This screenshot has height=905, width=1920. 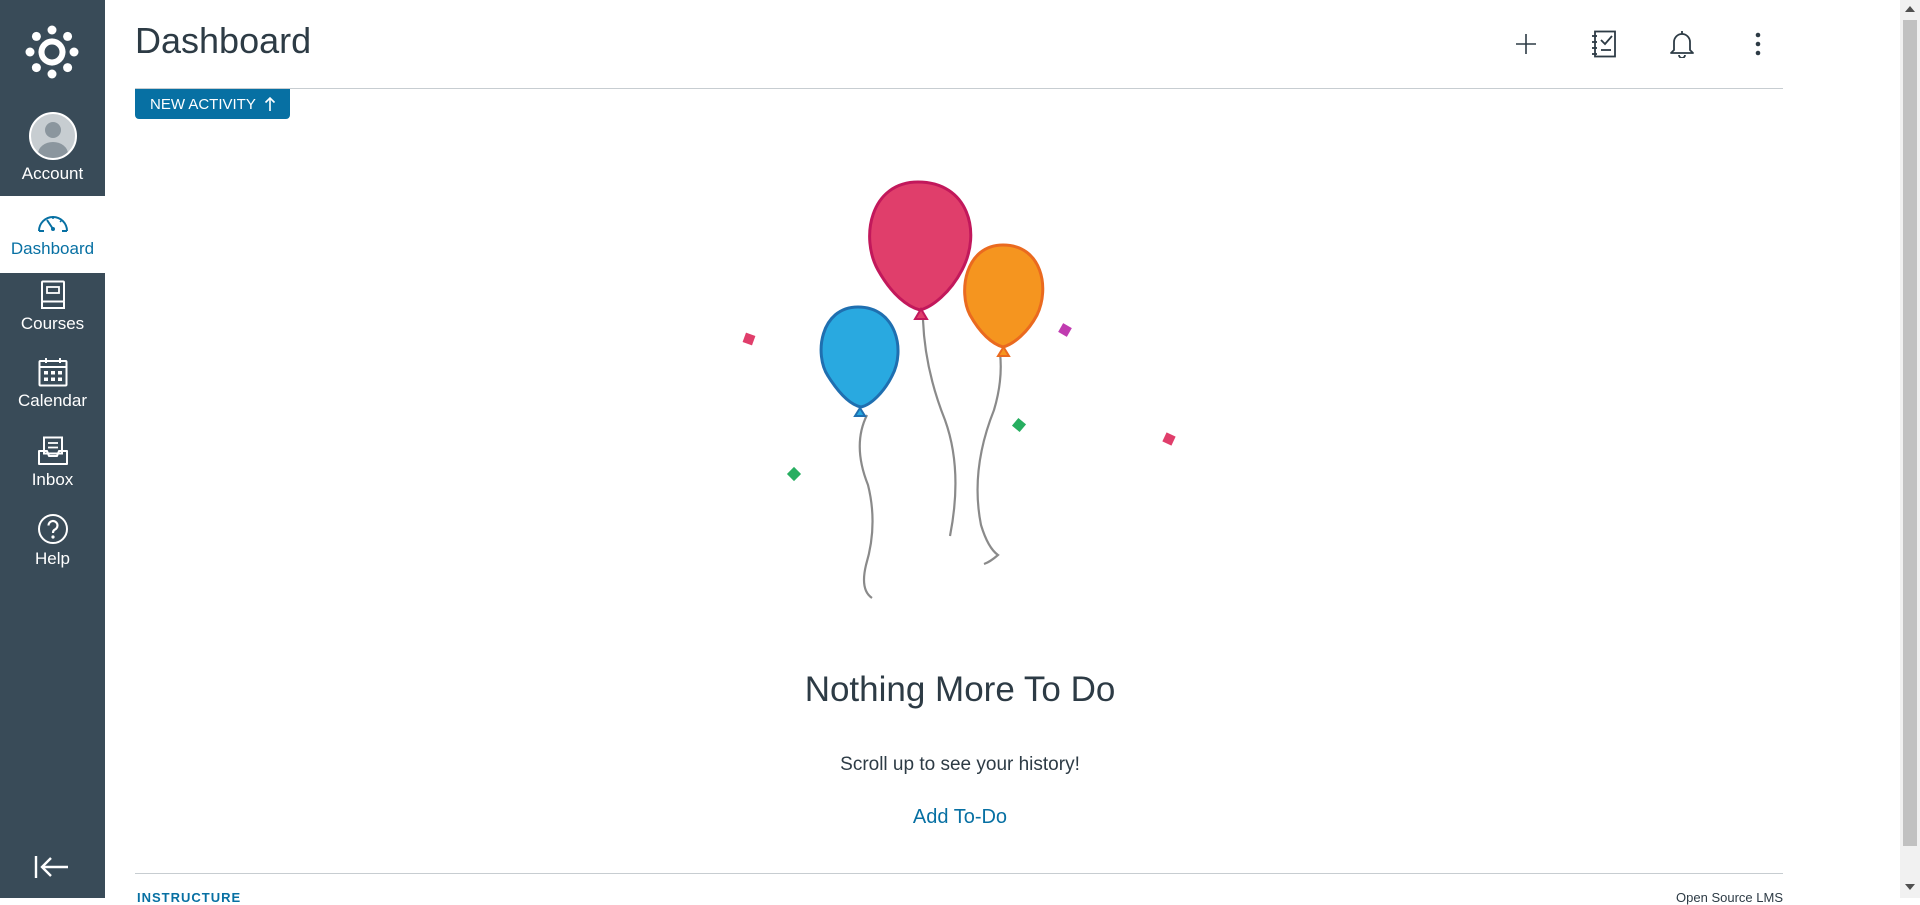 I want to click on nav-item-label: Inbox, so click(x=52, y=479).